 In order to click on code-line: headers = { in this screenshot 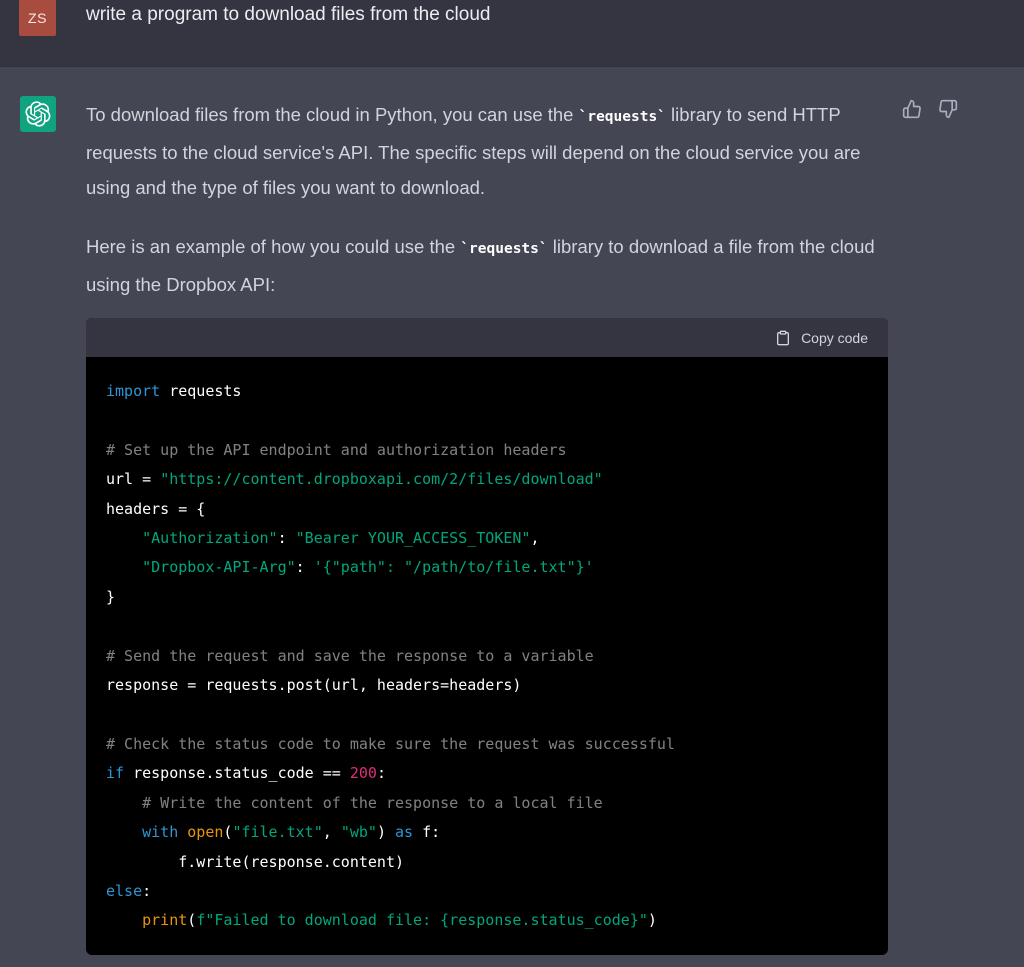, I will do `click(156, 508)`.